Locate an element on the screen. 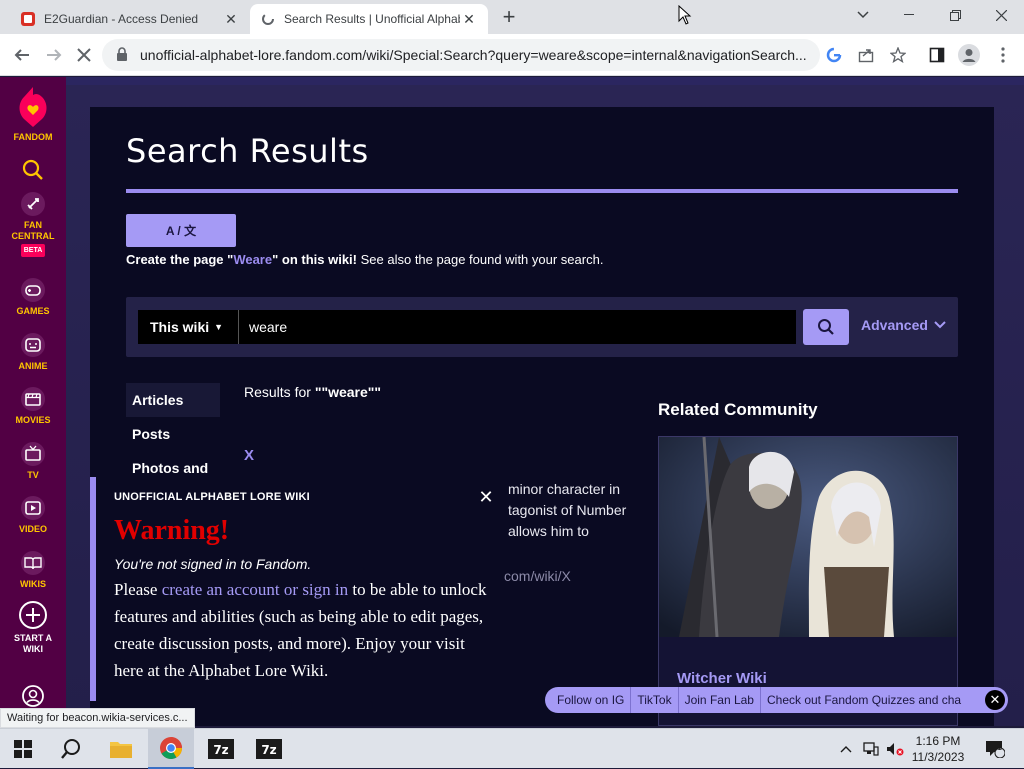 The width and height of the screenshot is (1024, 769). rocket-icon is located at coordinates (33, 204).